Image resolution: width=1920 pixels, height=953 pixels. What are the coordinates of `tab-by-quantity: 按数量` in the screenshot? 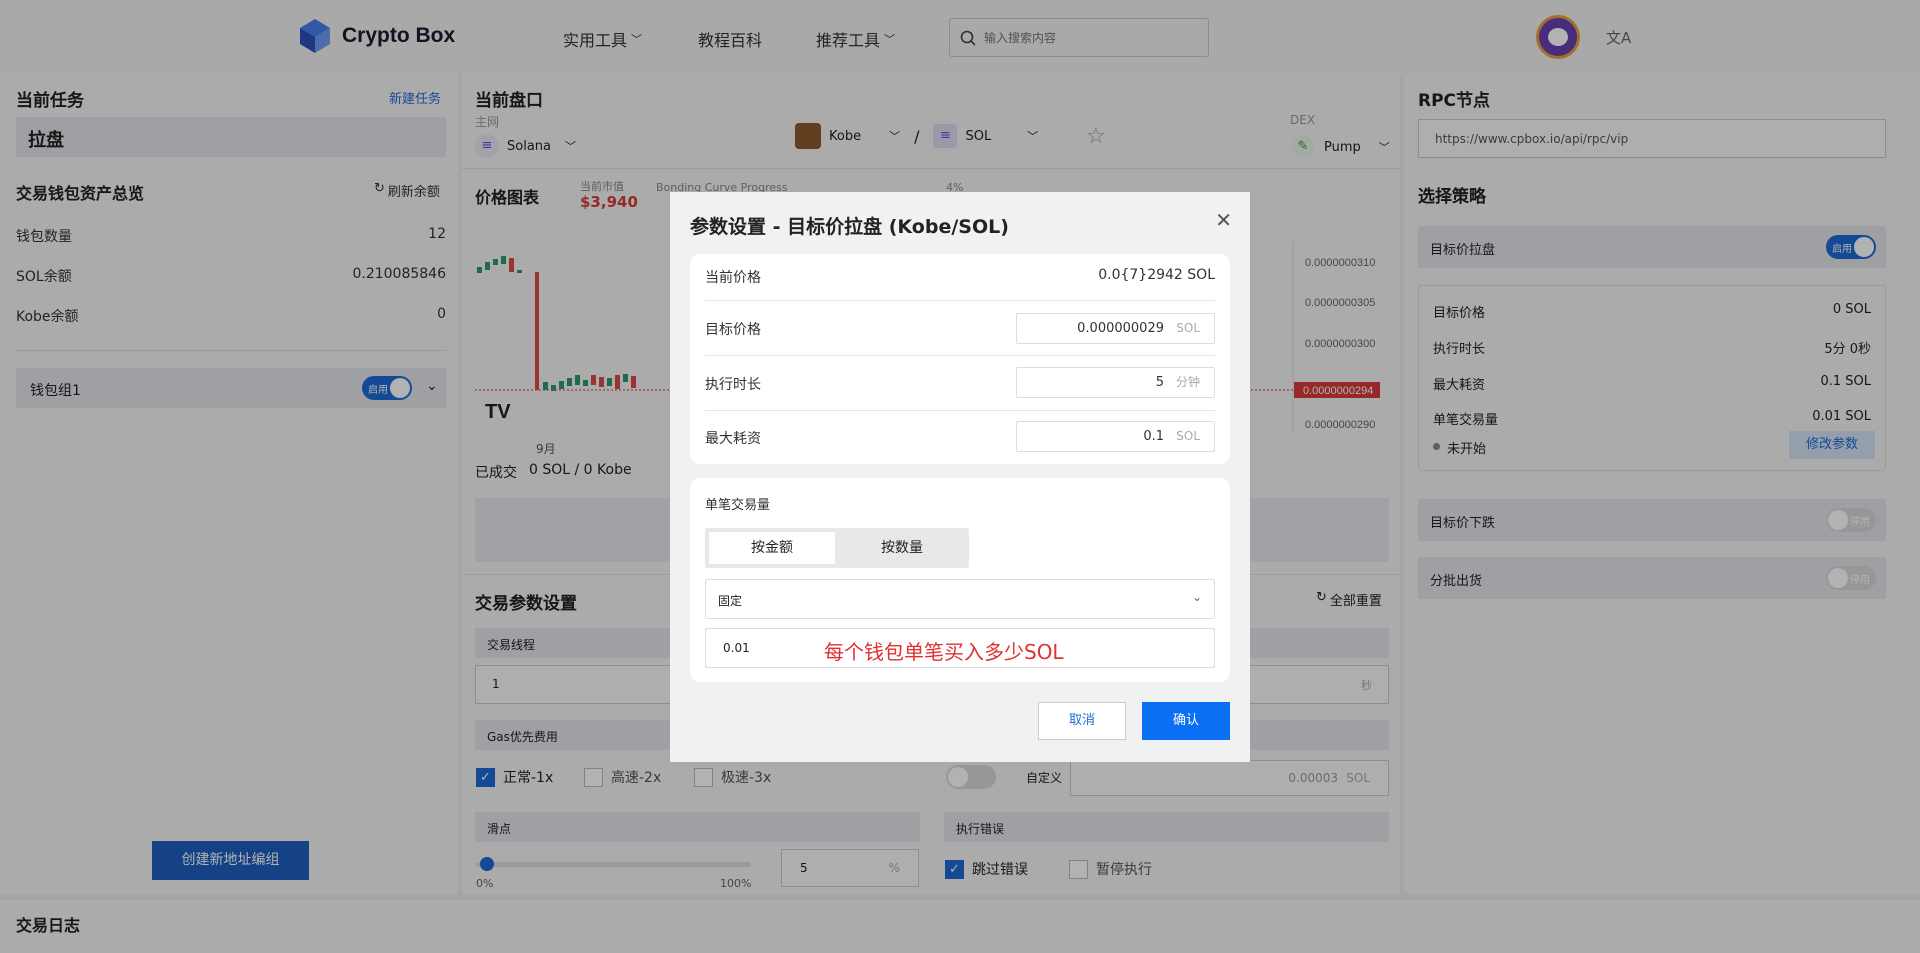 It's located at (902, 548).